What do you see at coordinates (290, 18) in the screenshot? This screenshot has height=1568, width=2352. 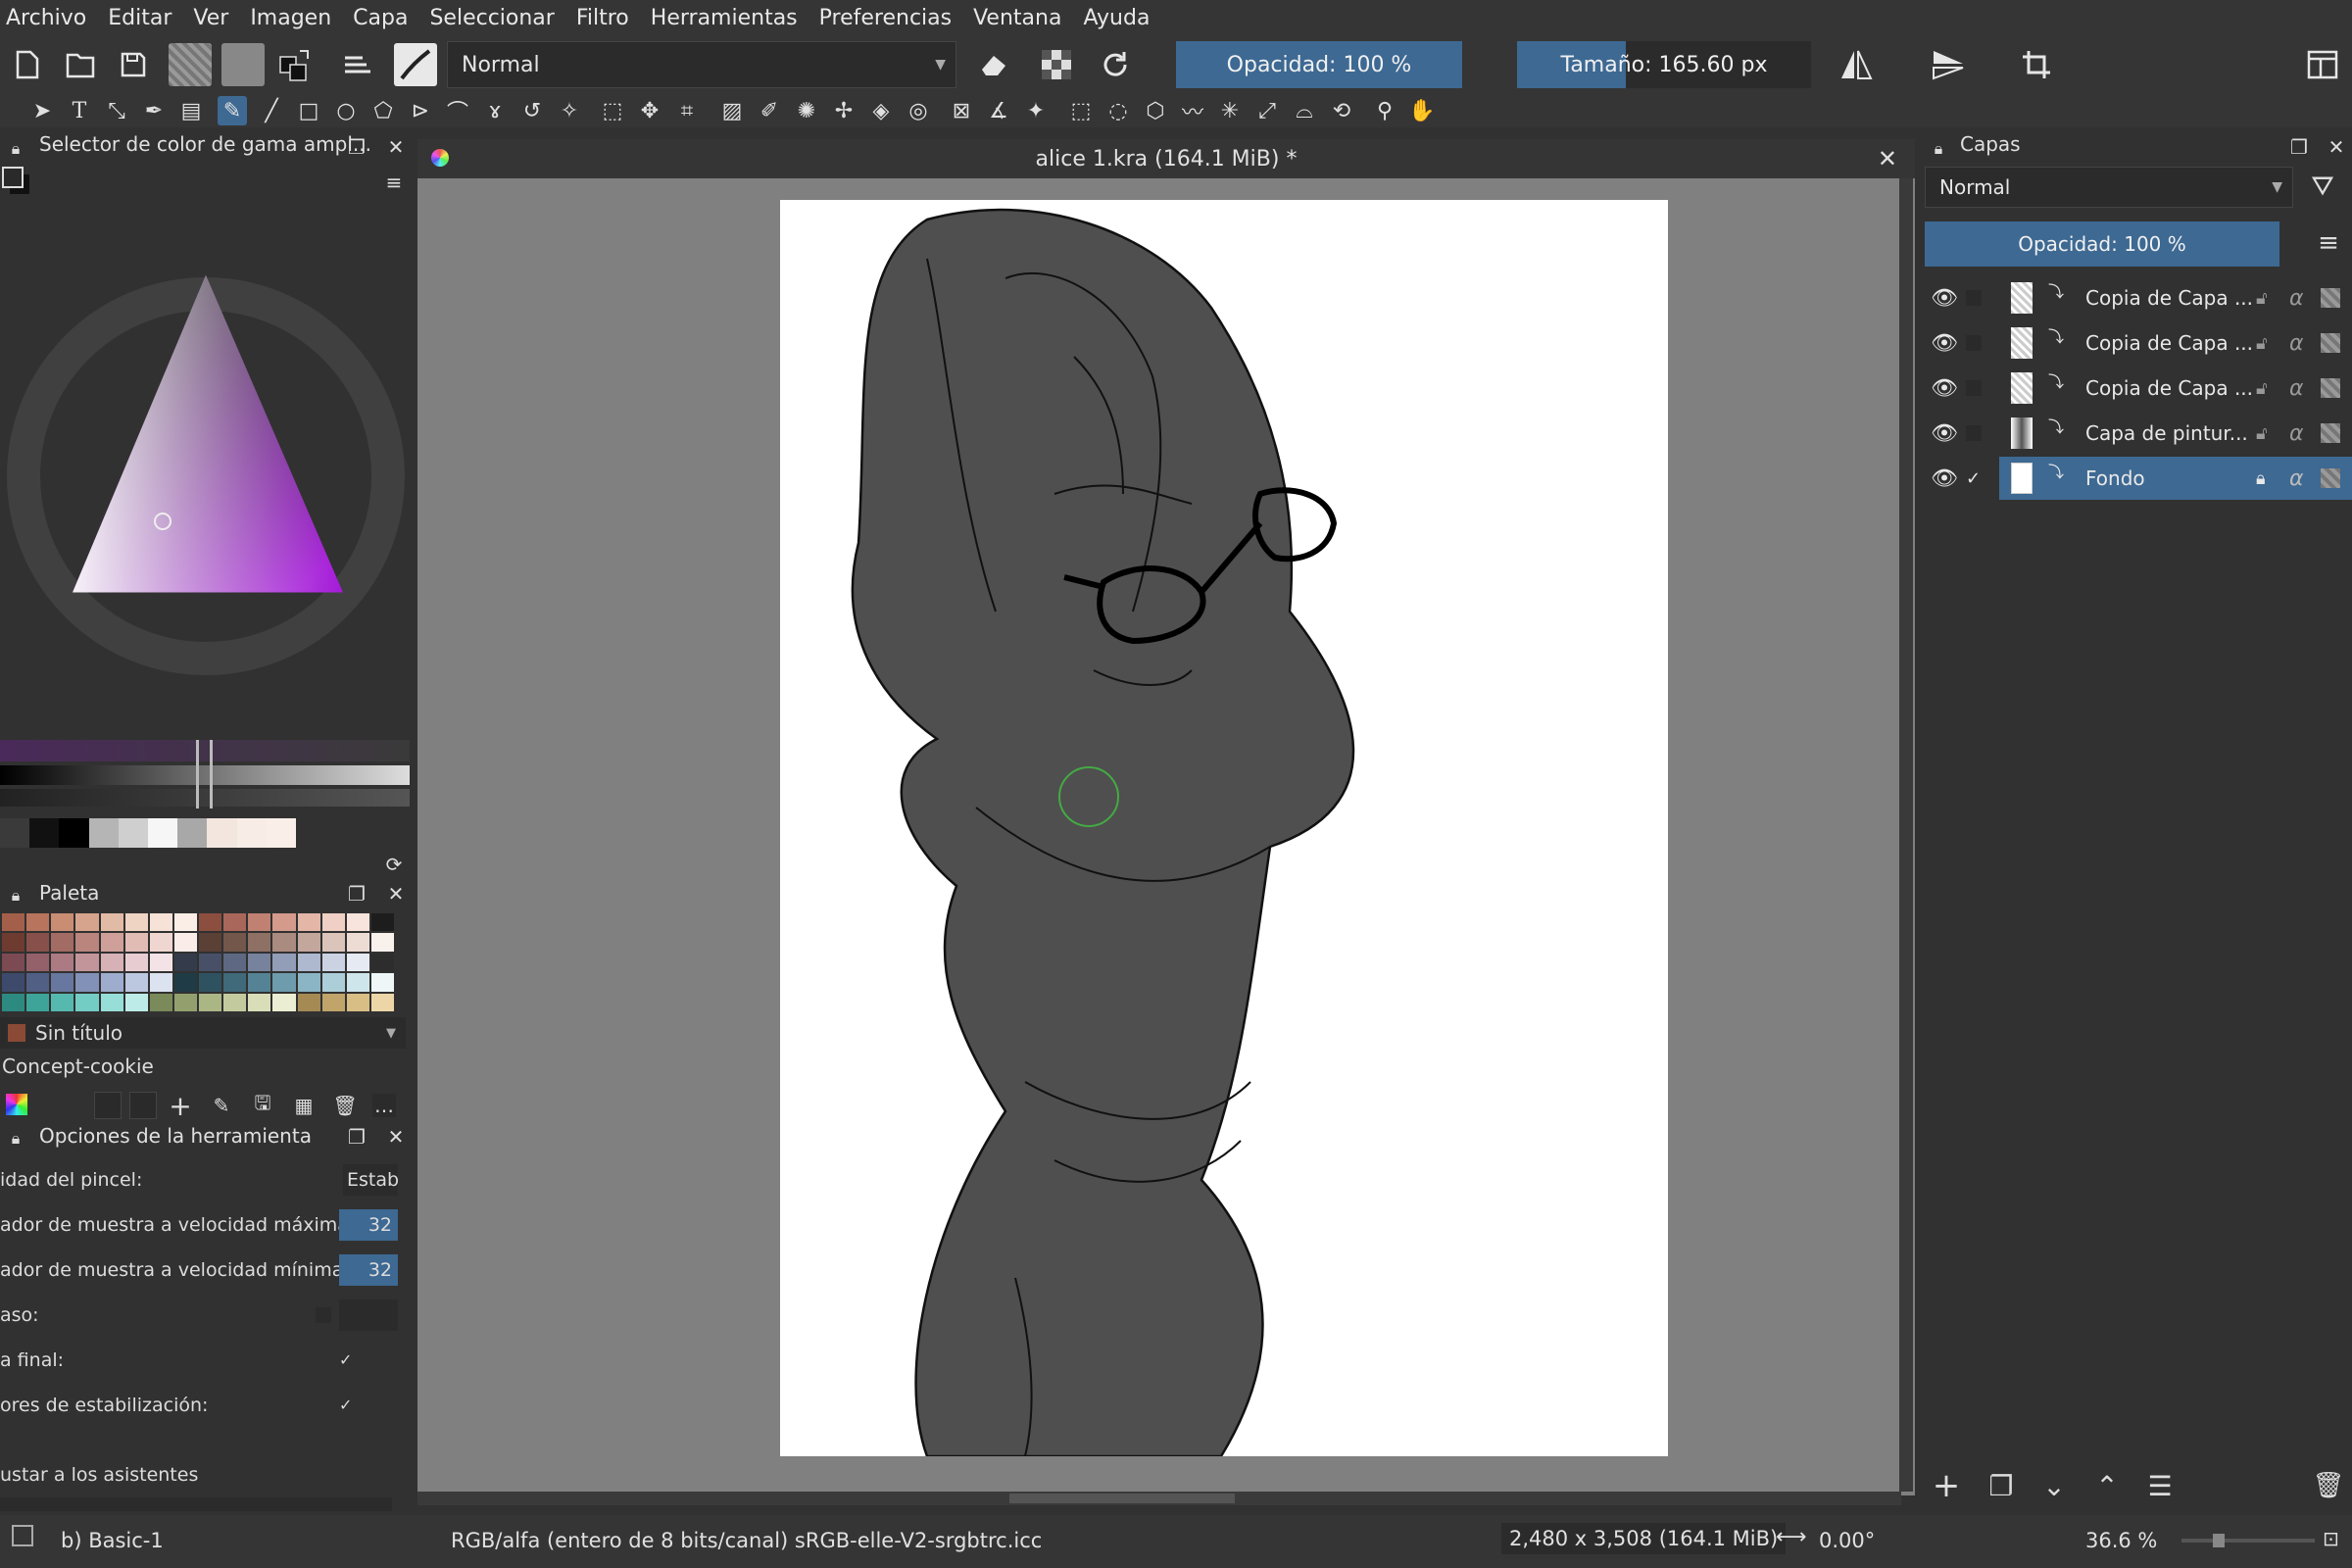 I see `menu-imagen: Imagen` at bounding box center [290, 18].